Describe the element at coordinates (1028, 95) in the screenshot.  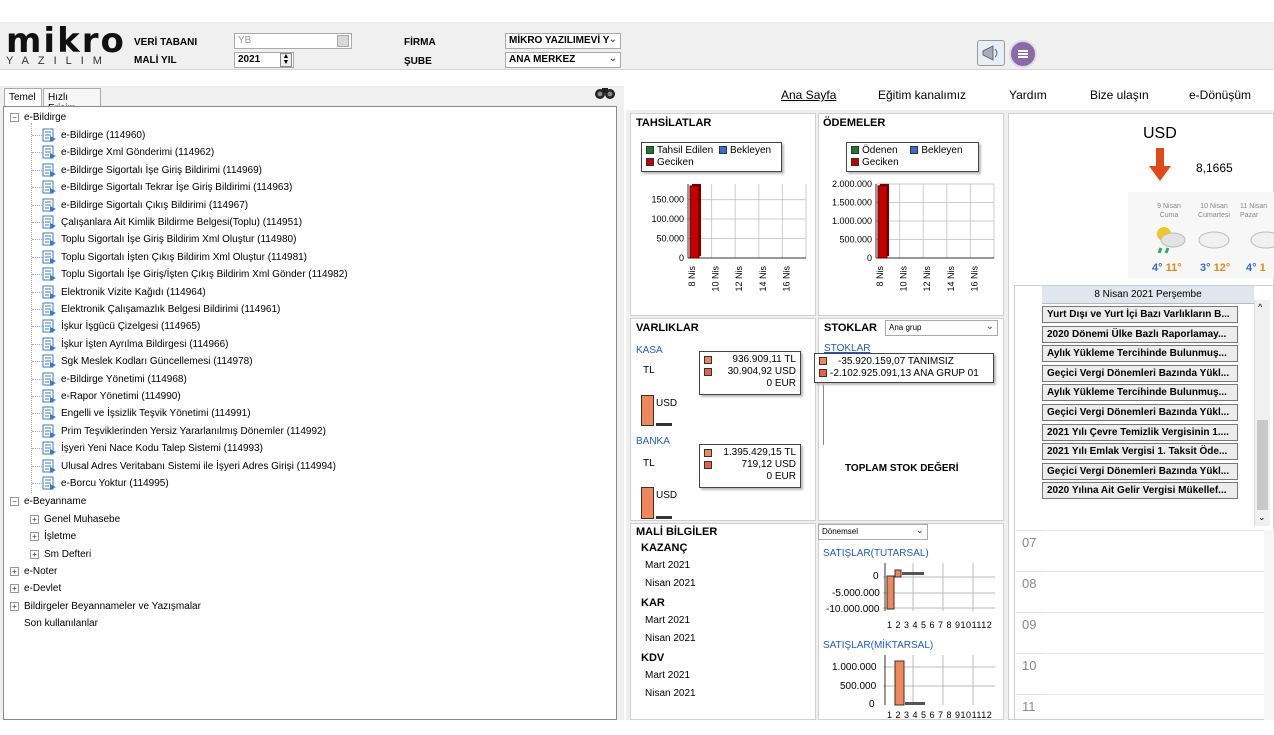
I see `nav-yardim: Yardım` at that location.